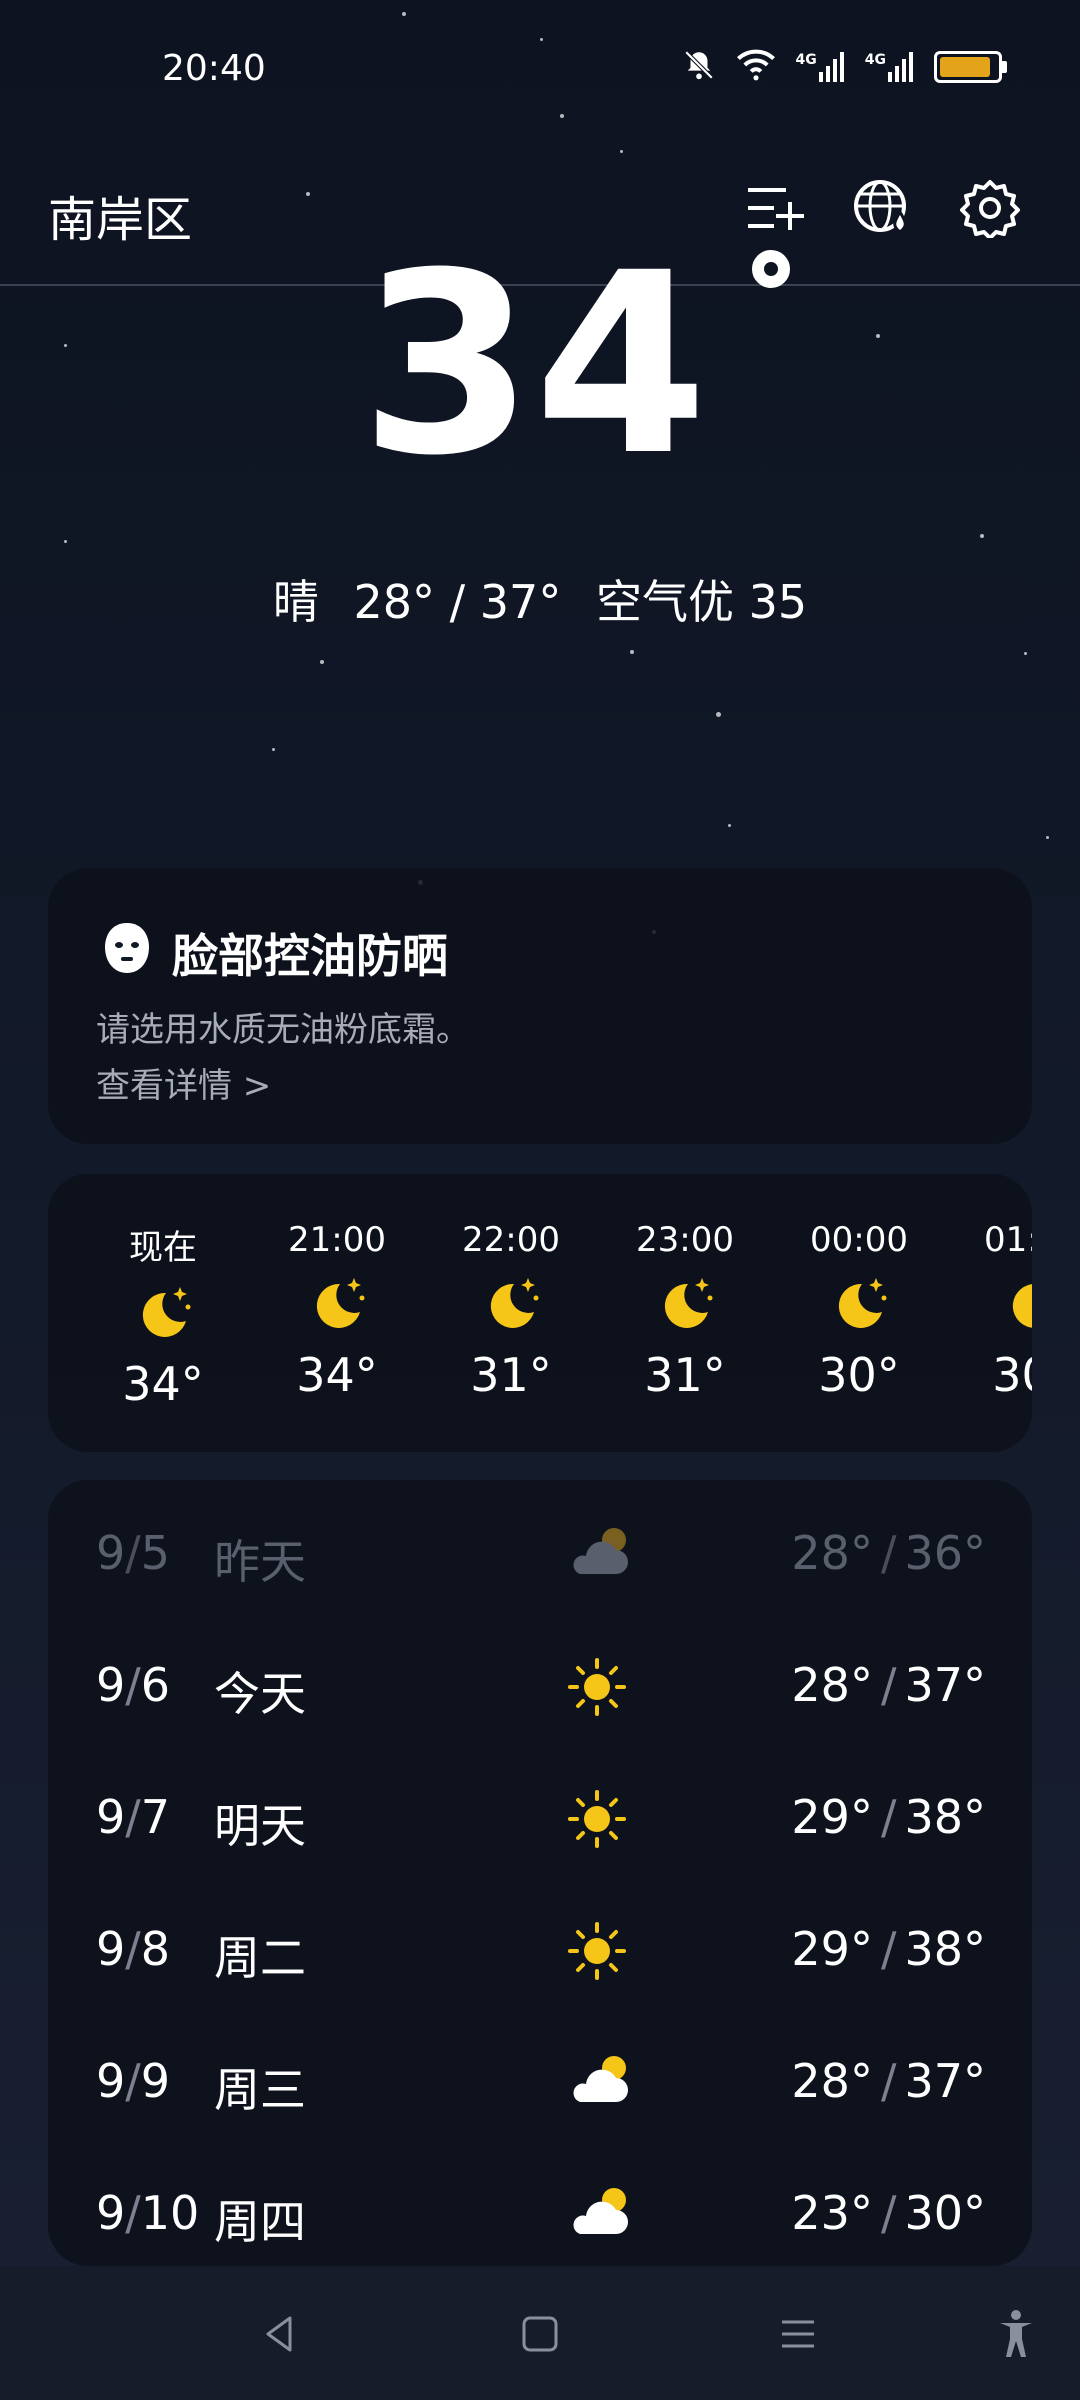  I want to click on gear-icon, so click(990, 209).